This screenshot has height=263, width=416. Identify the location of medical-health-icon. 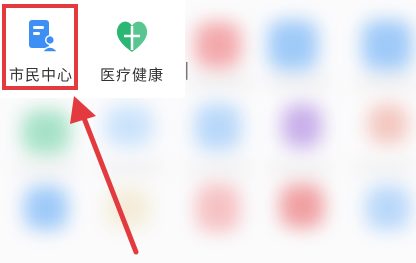
(132, 36).